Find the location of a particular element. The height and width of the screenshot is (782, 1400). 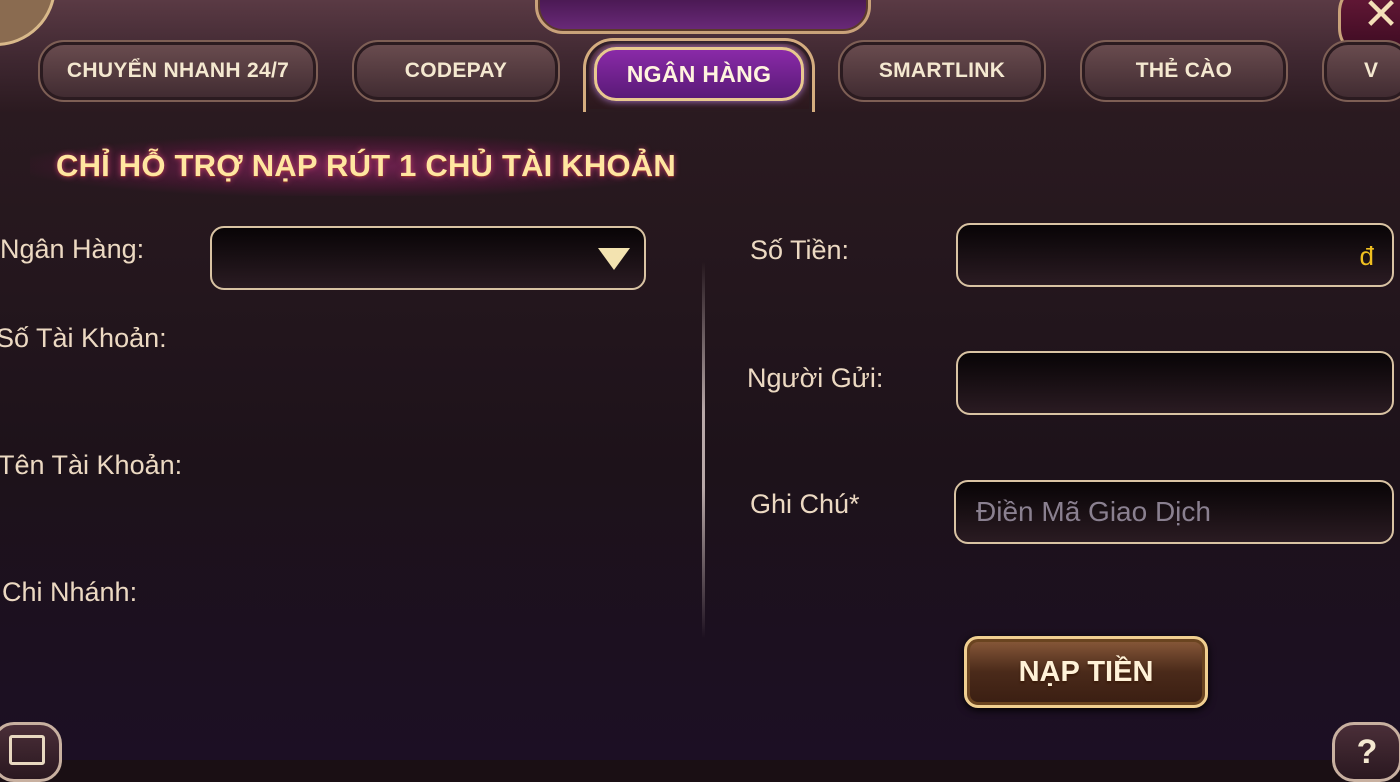

tab-the-cao: THẺ CÀO is located at coordinates (1184, 71).